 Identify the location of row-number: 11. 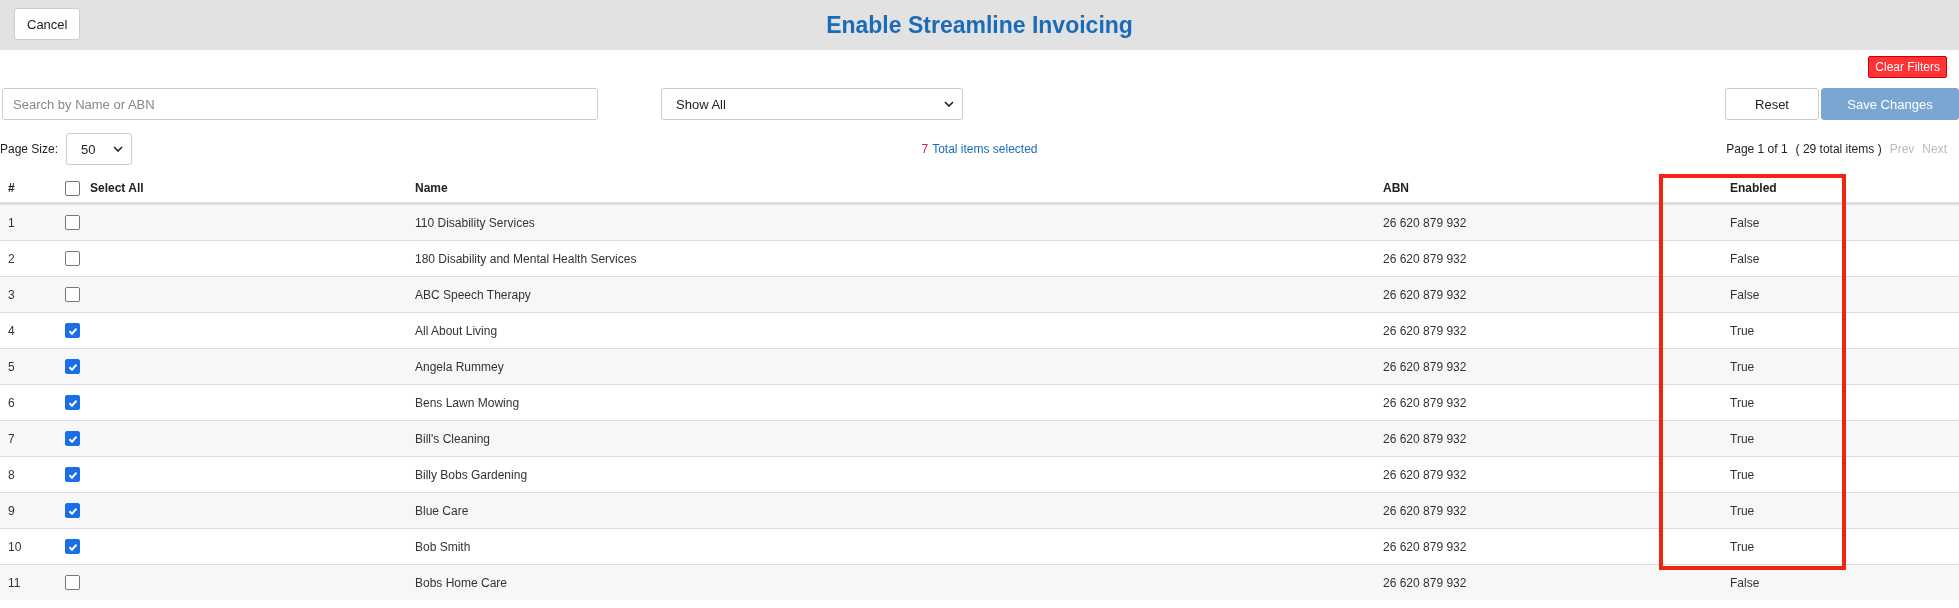
(14, 582).